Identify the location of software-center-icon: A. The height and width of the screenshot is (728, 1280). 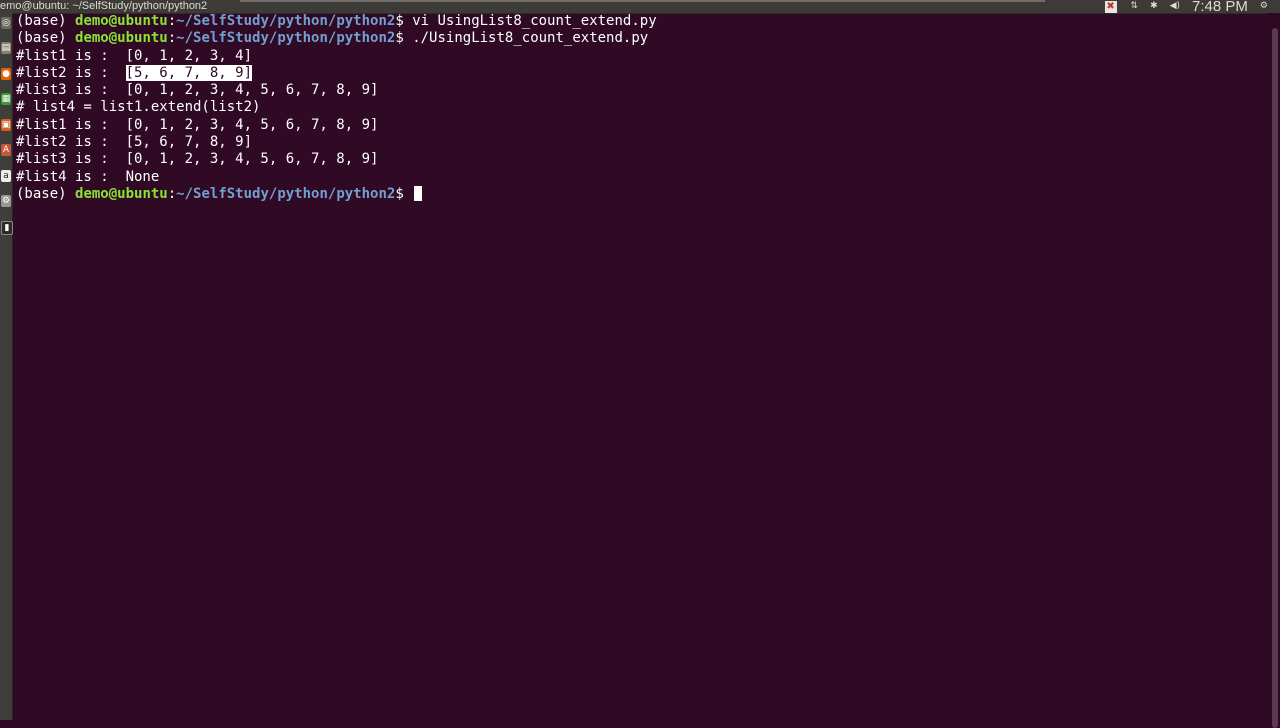
(6, 150).